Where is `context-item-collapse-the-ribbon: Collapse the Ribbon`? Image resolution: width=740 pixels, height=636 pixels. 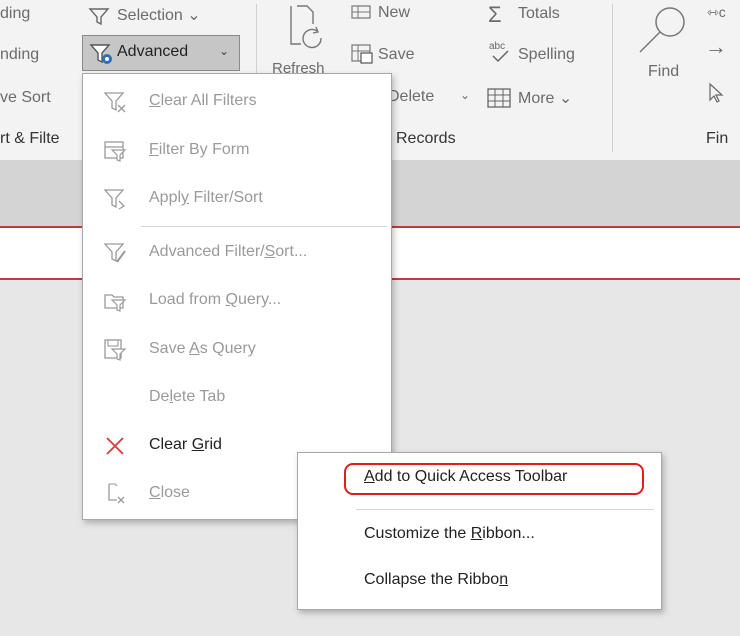 context-item-collapse-the-ribbon: Collapse the Ribbon is located at coordinates (479, 581).